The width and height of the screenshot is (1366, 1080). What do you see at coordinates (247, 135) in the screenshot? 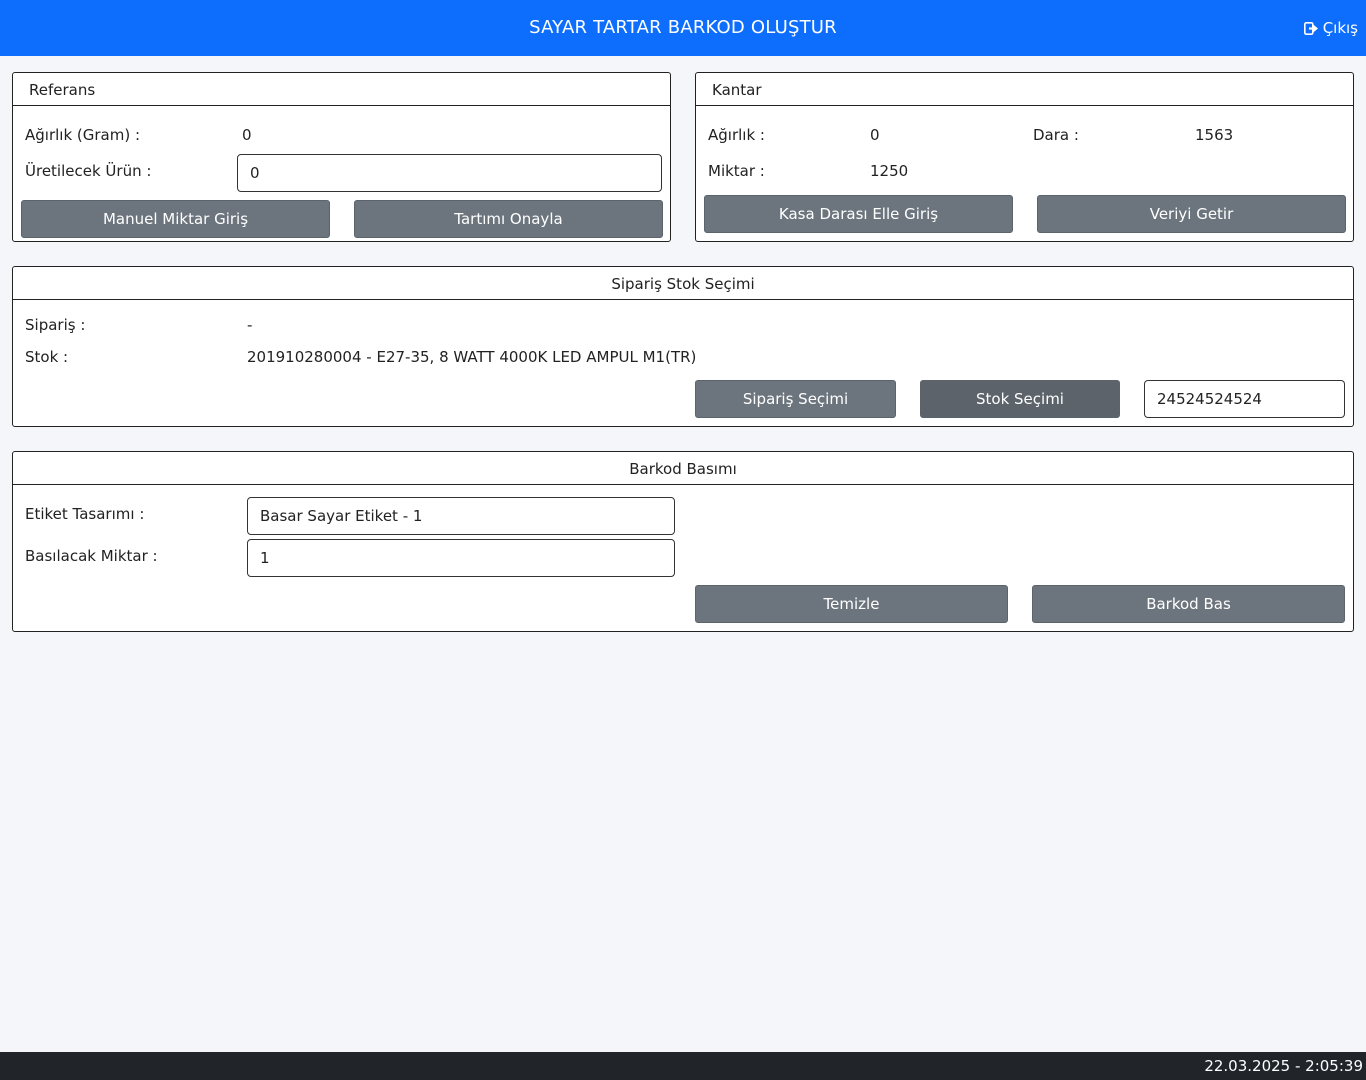
I see `referans-weight-value: 0` at bounding box center [247, 135].